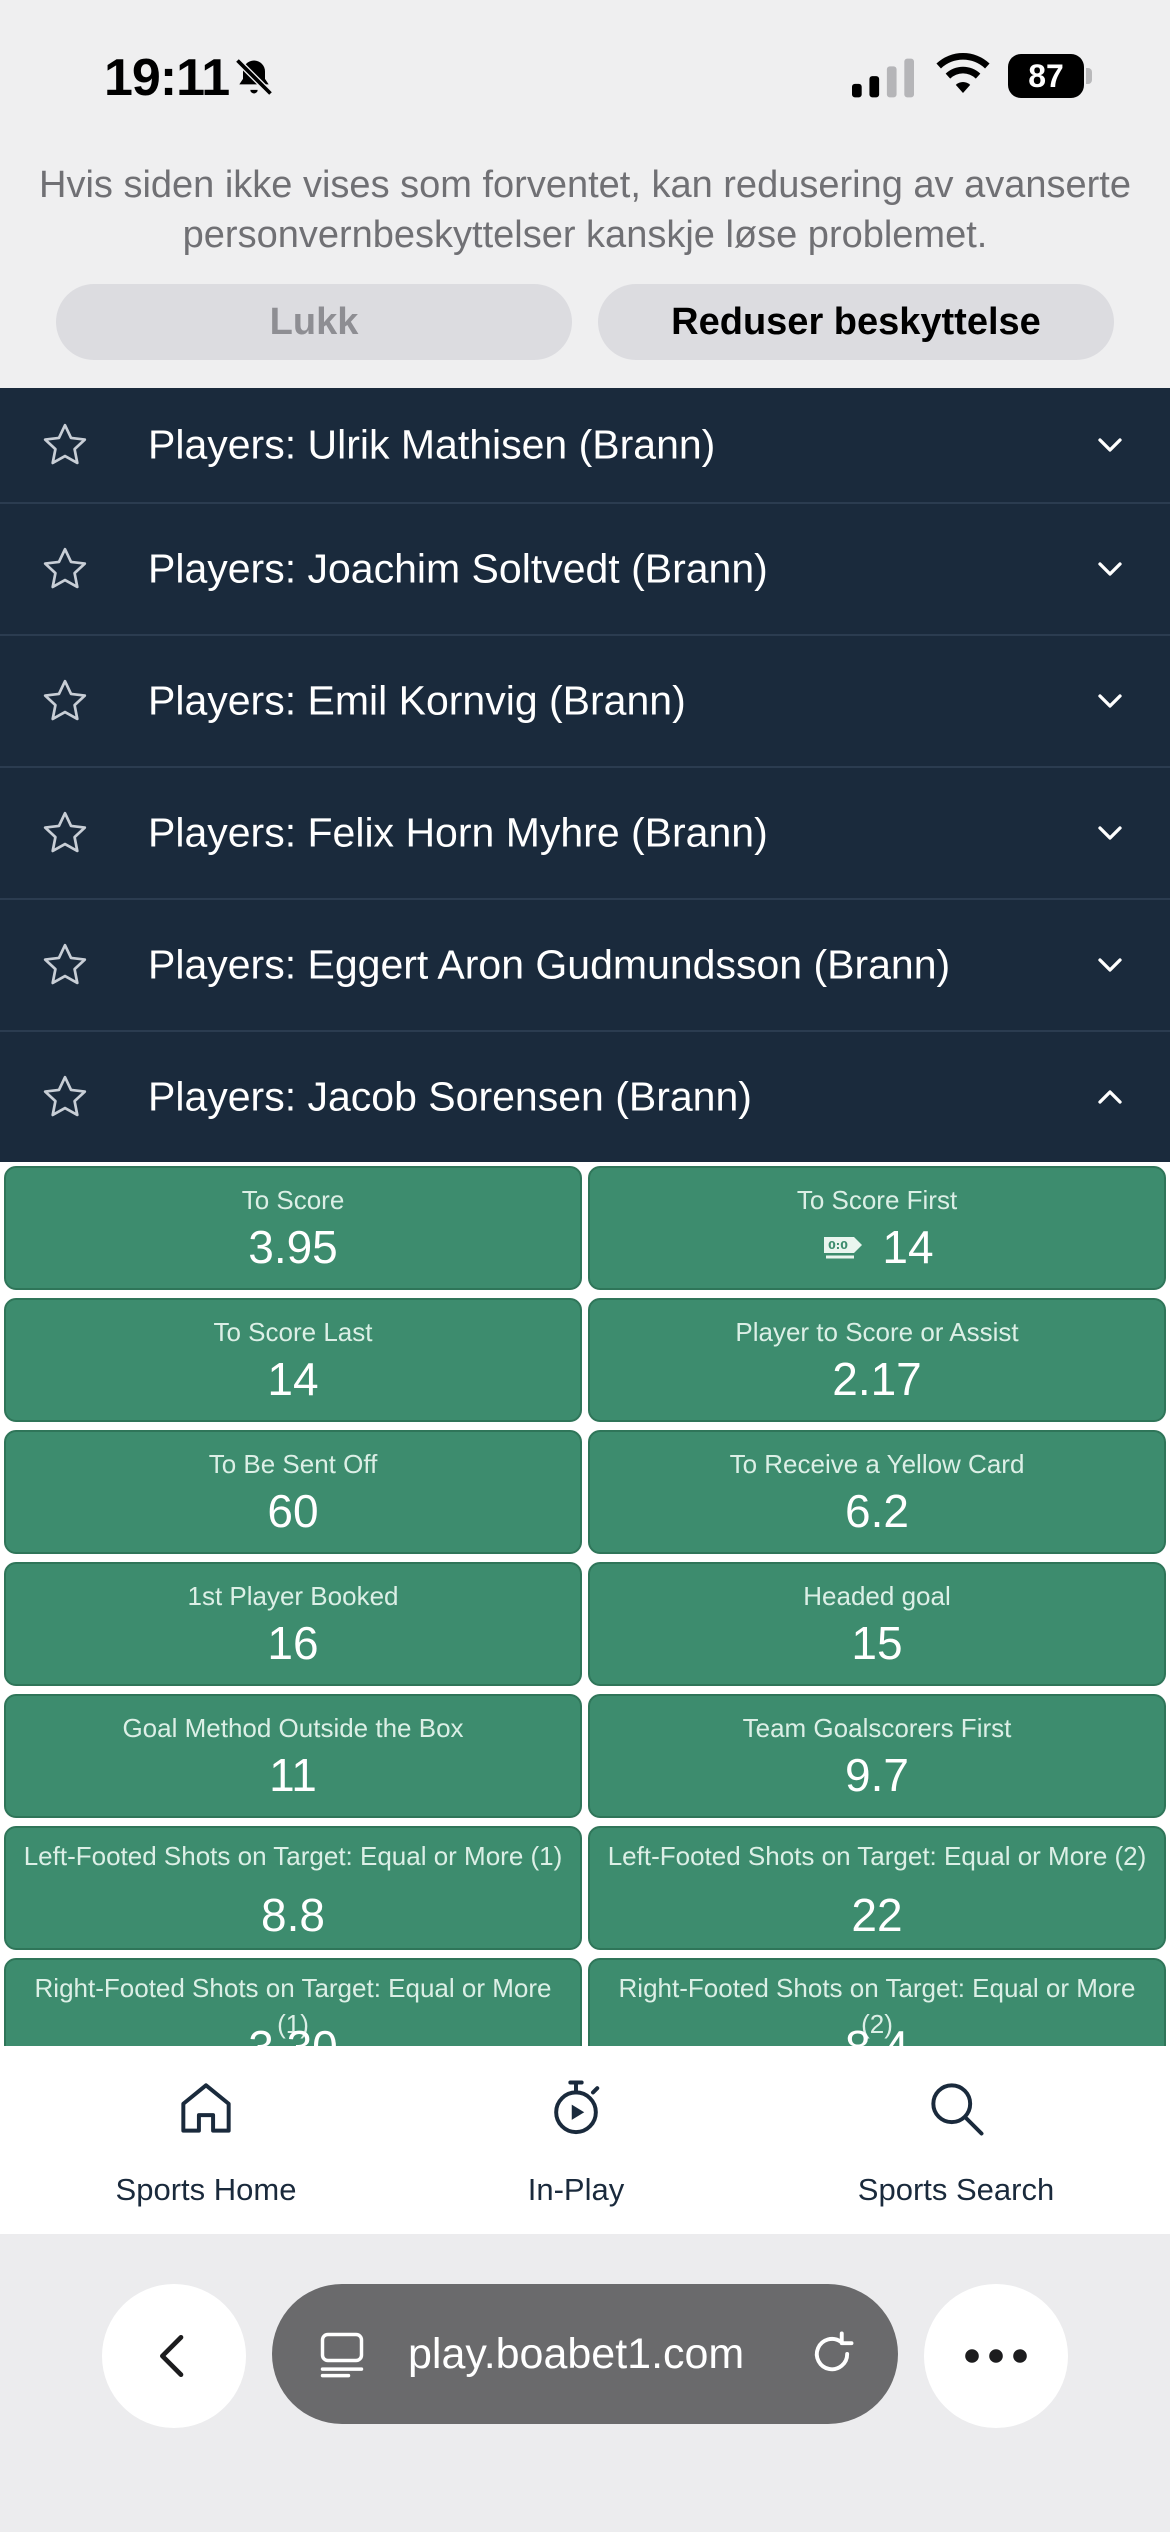  What do you see at coordinates (877, 1379) in the screenshot?
I see `odds-value: 2.17` at bounding box center [877, 1379].